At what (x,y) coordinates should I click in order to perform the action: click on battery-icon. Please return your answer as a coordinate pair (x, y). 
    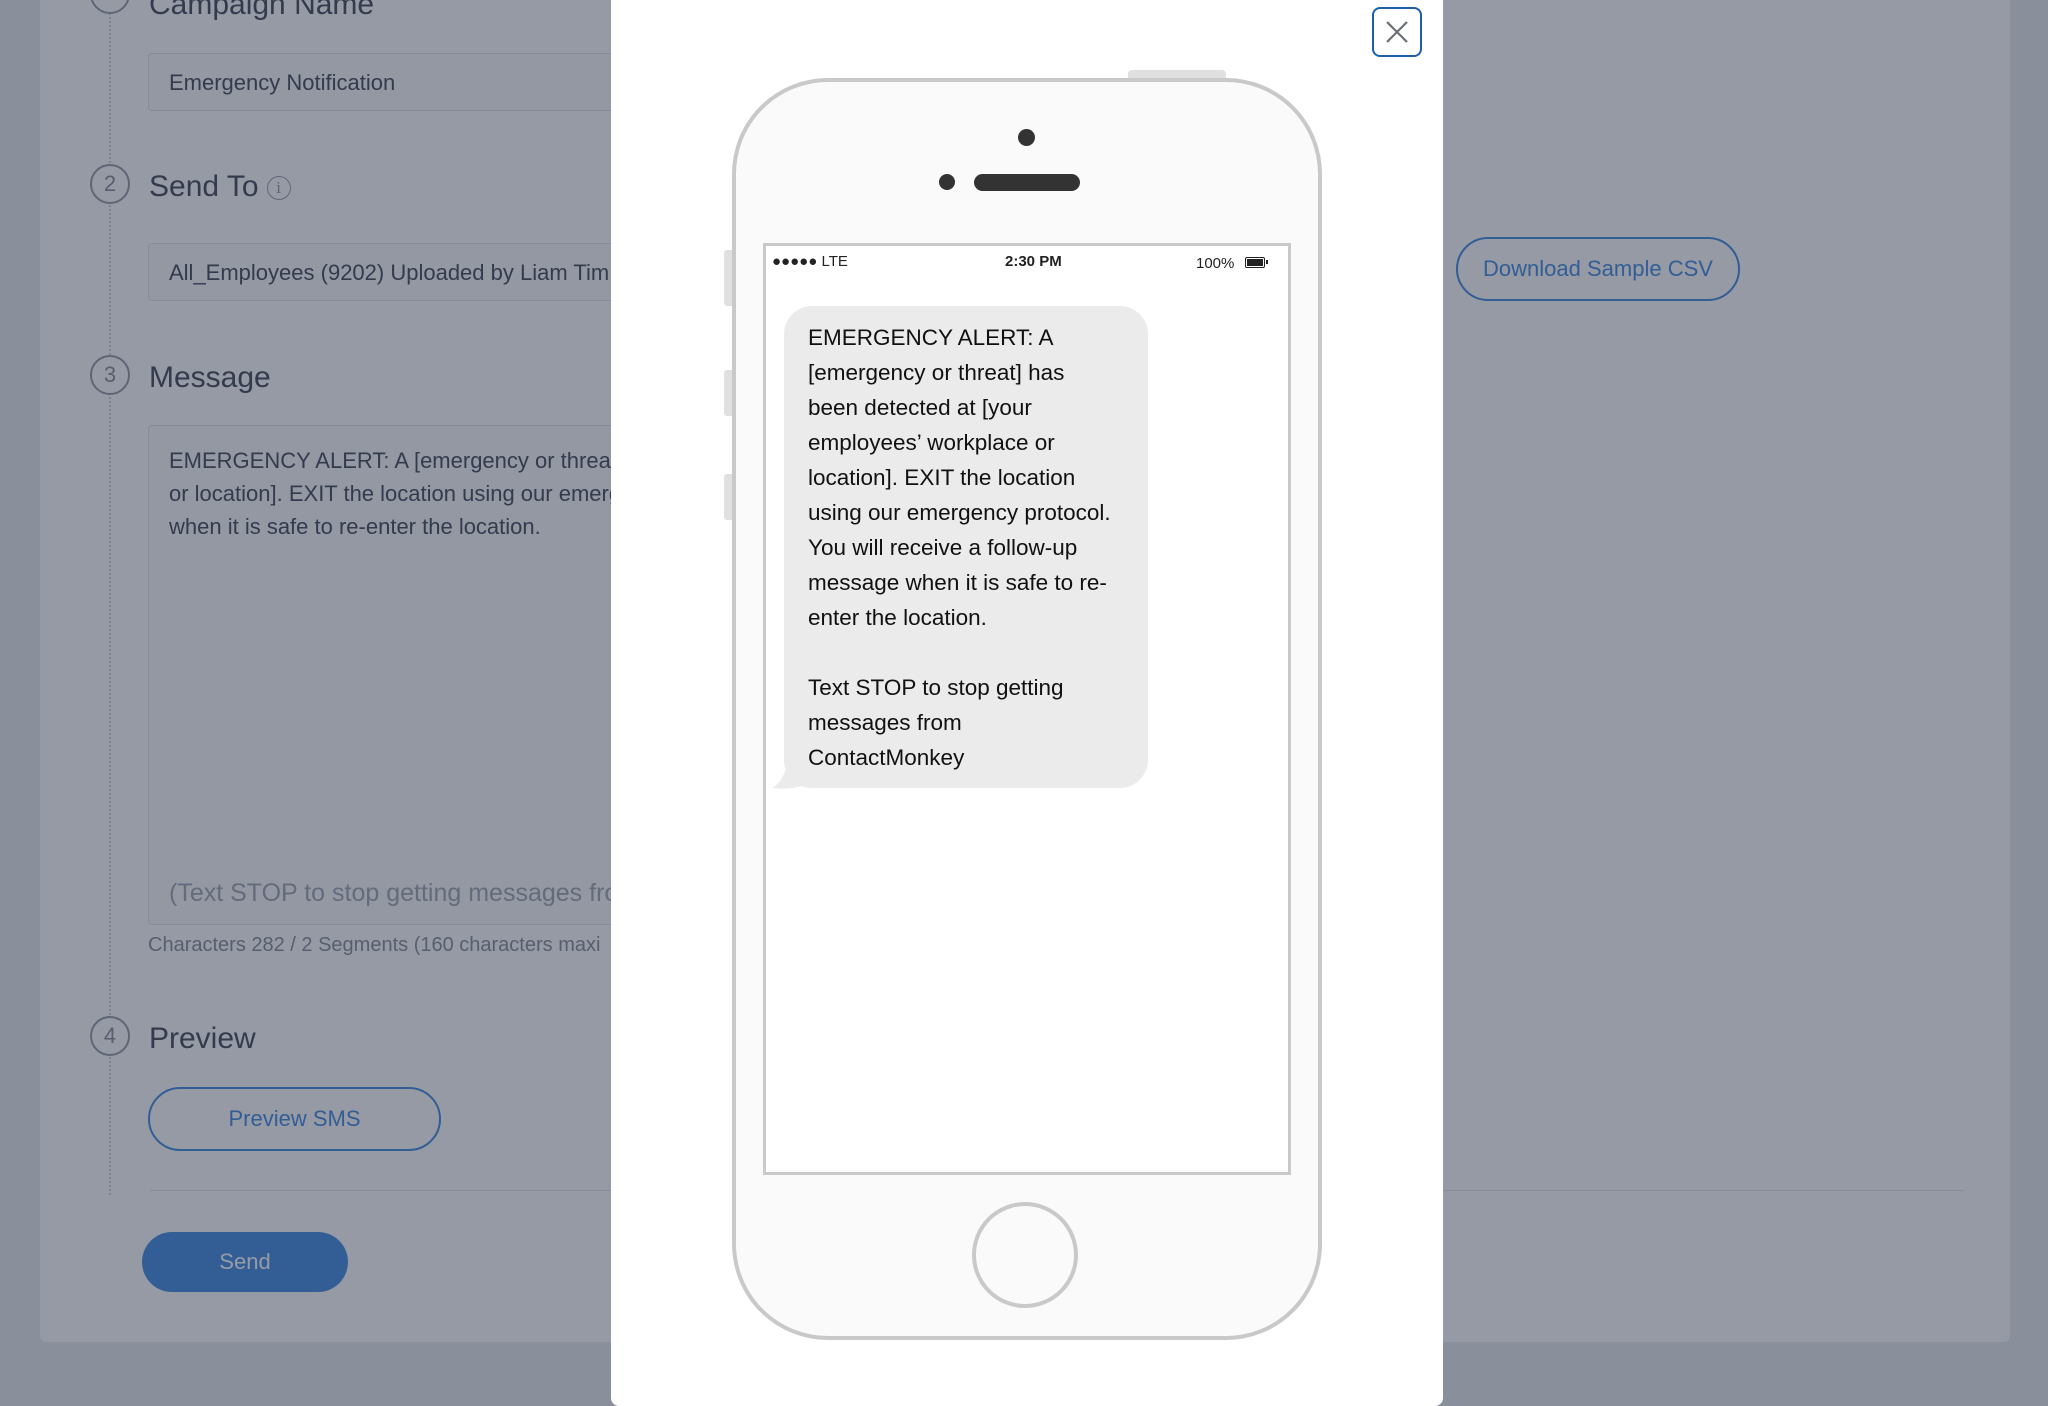
    Looking at the image, I should click on (1256, 262).